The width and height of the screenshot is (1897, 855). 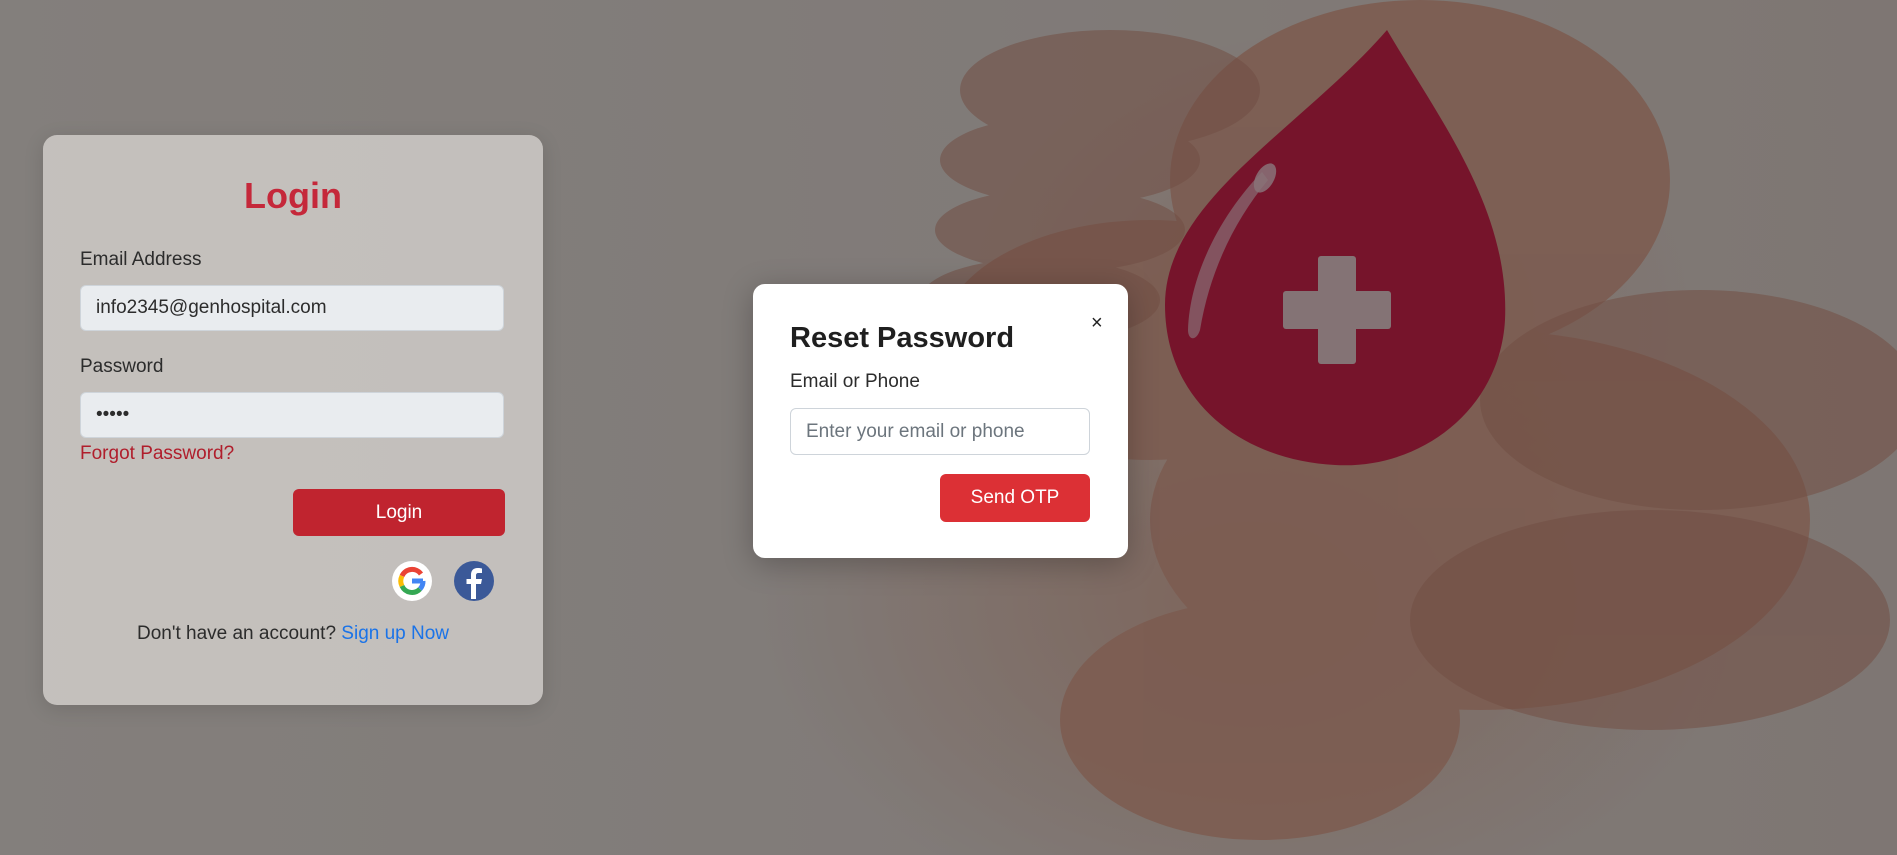 I want to click on login-title: Login, so click(x=293, y=195).